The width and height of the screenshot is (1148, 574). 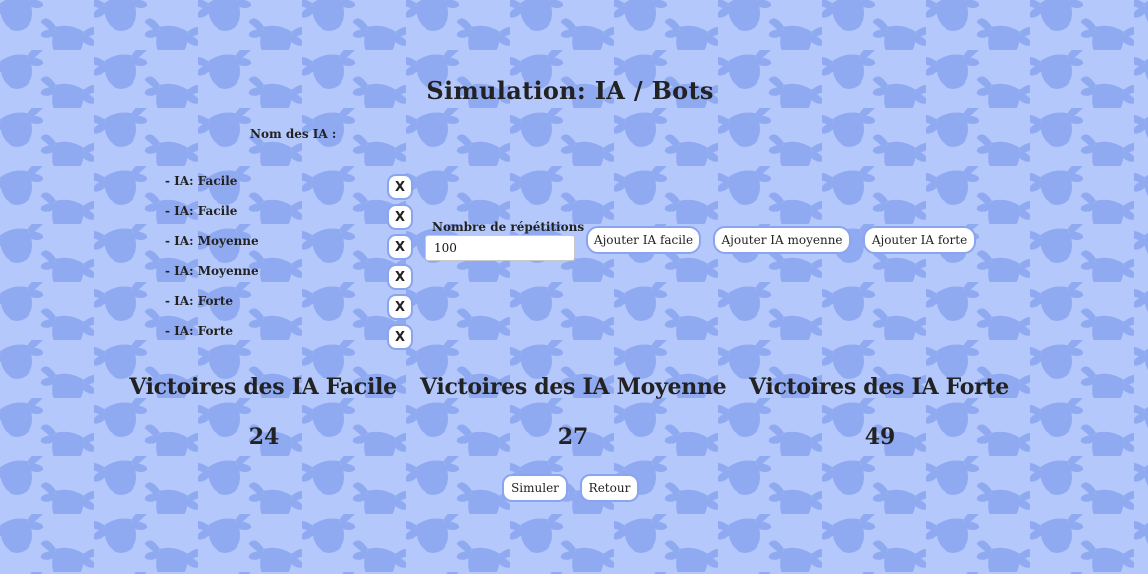 What do you see at coordinates (264, 437) in the screenshot?
I see `easy-wins-value: 24` at bounding box center [264, 437].